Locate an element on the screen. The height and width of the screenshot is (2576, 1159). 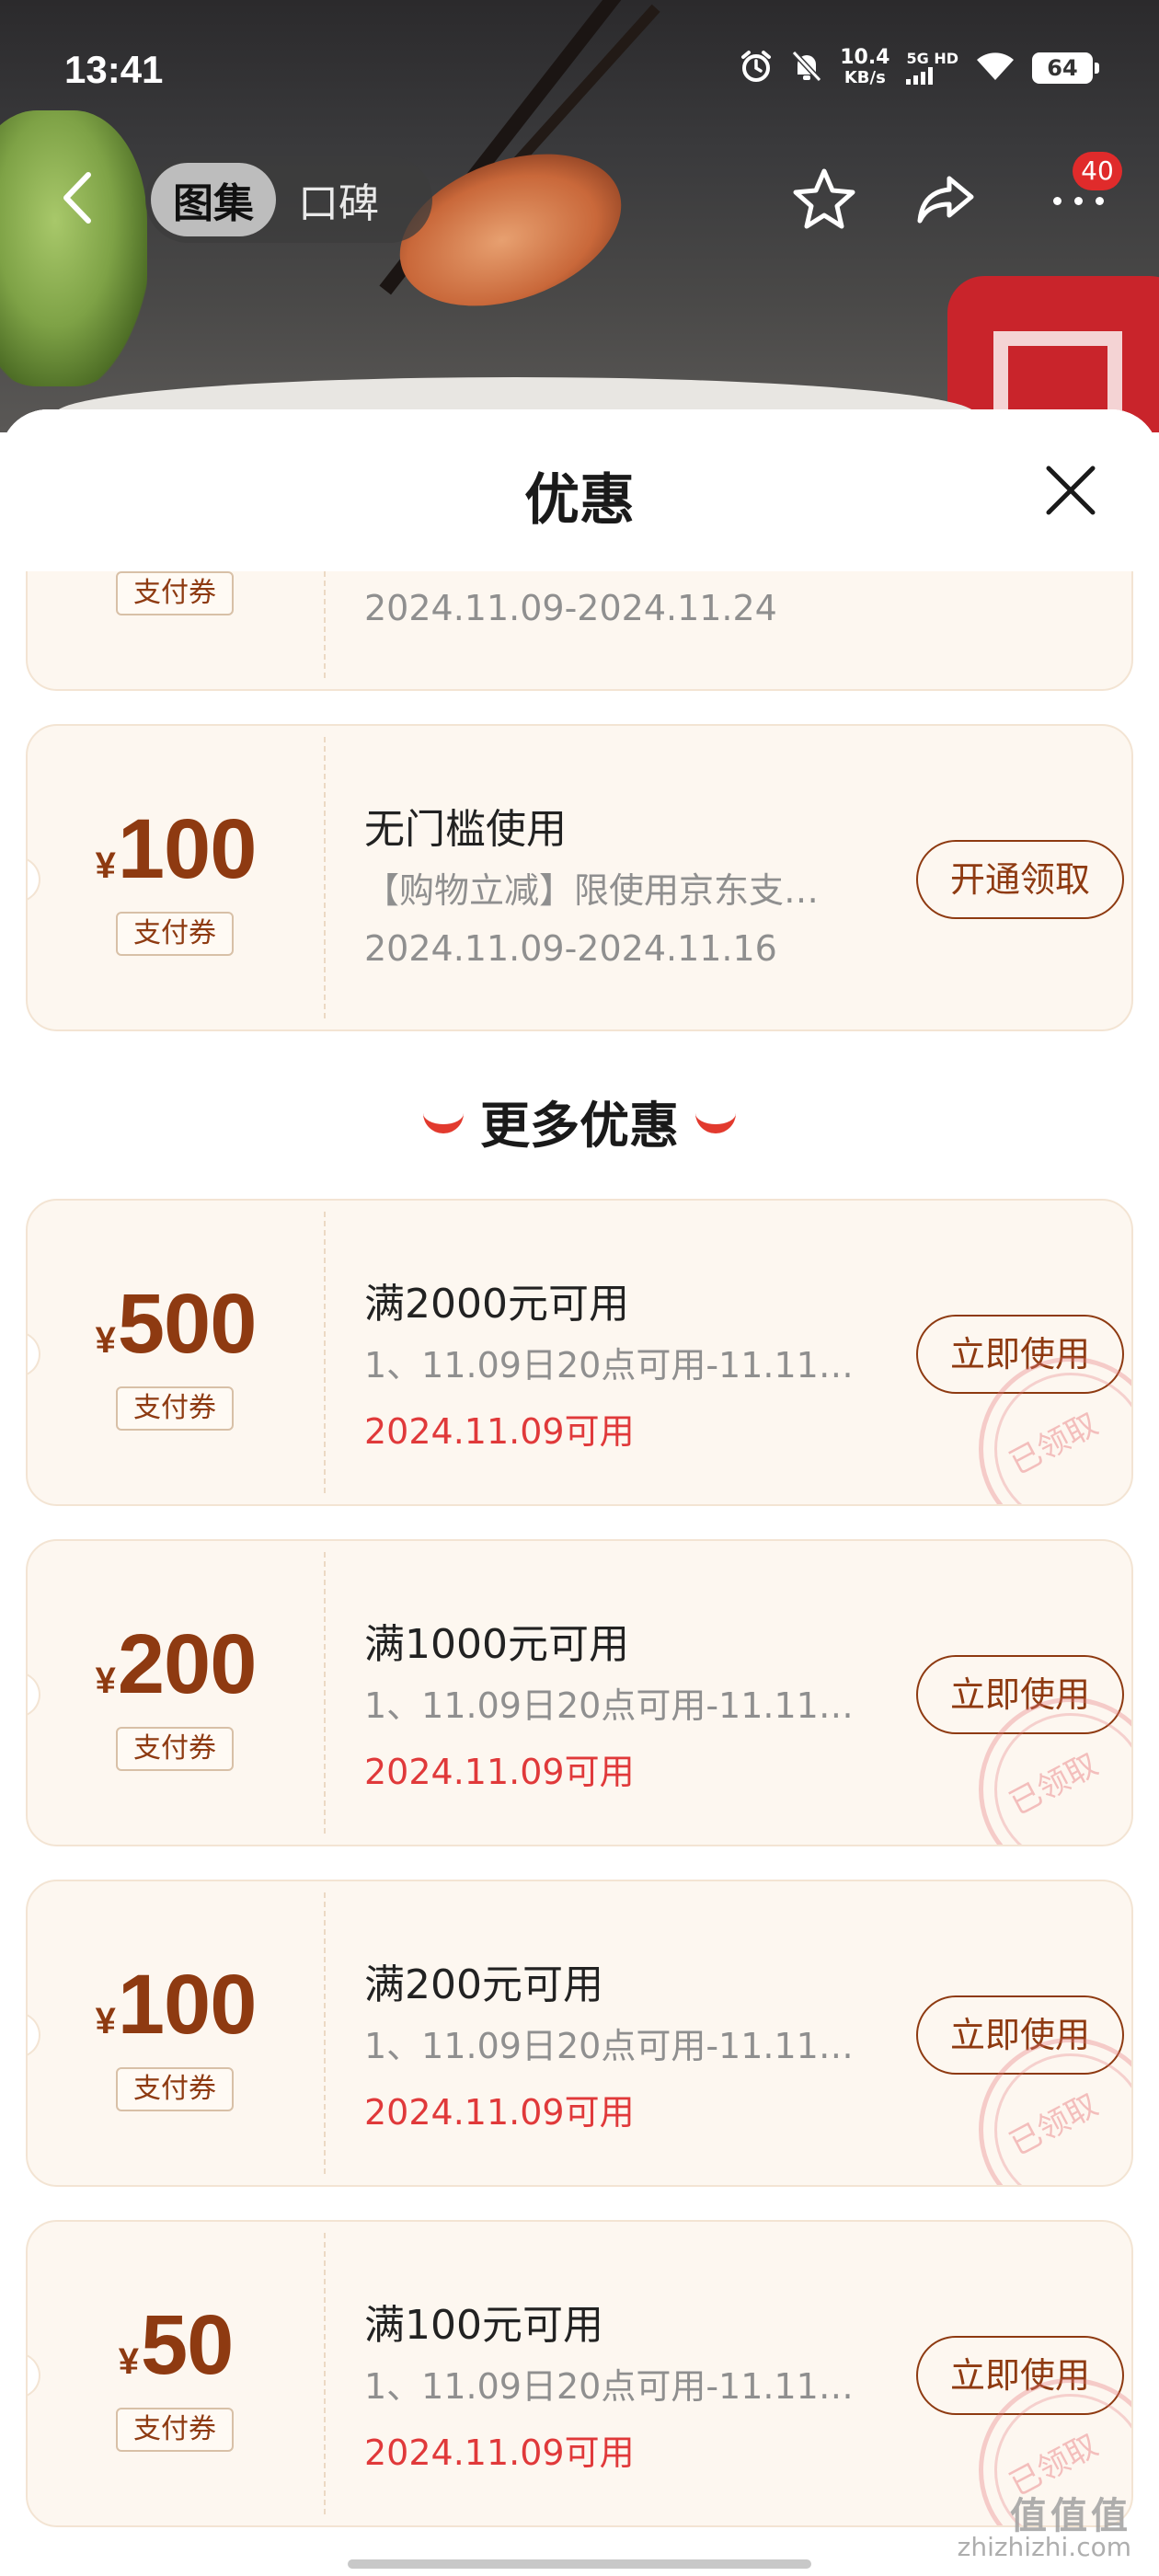
tab-gallery: 图集 is located at coordinates (213, 199).